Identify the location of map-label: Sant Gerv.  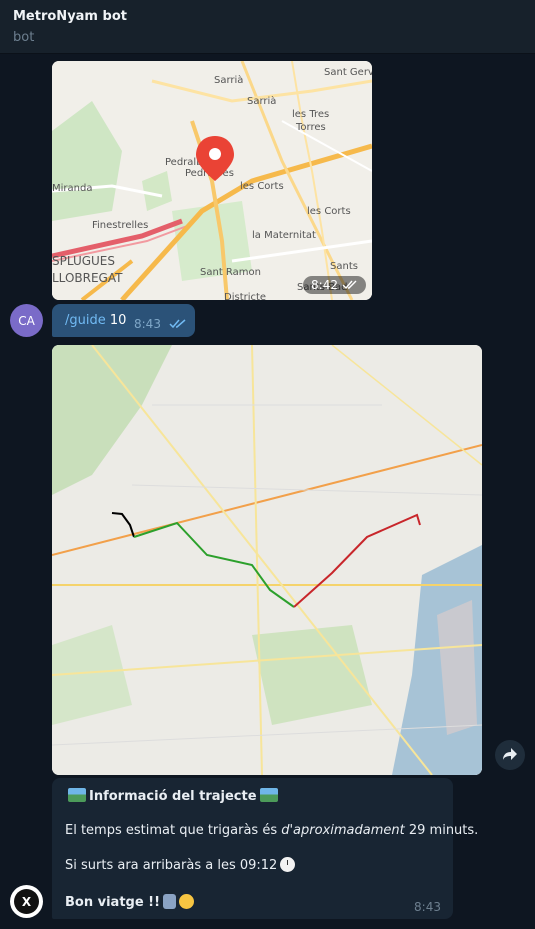
(348, 72).